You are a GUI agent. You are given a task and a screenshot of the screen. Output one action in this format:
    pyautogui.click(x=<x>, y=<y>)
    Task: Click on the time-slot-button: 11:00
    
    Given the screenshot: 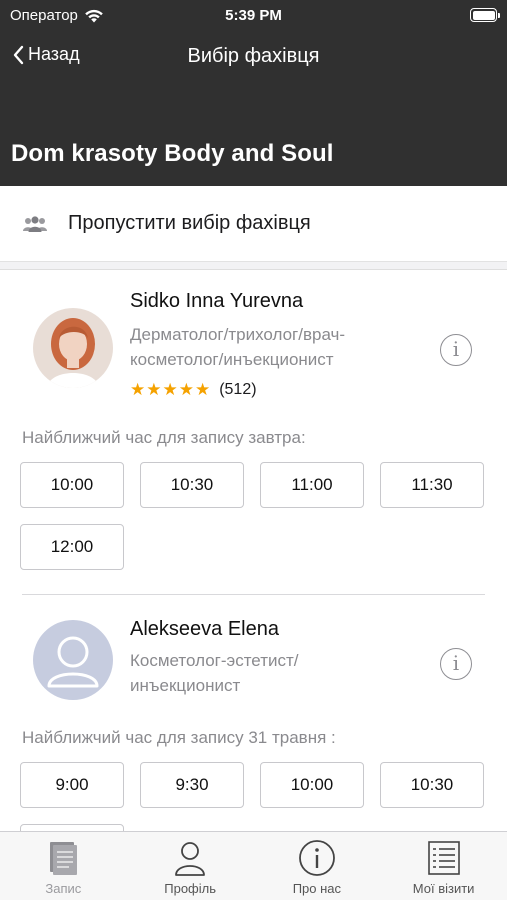 What is the action you would take?
    pyautogui.click(x=312, y=485)
    